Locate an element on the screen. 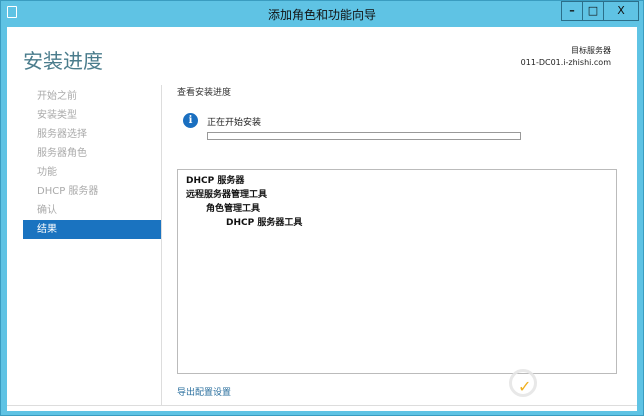 The image size is (644, 416). nav-item-results: 结果 is located at coordinates (92, 229).